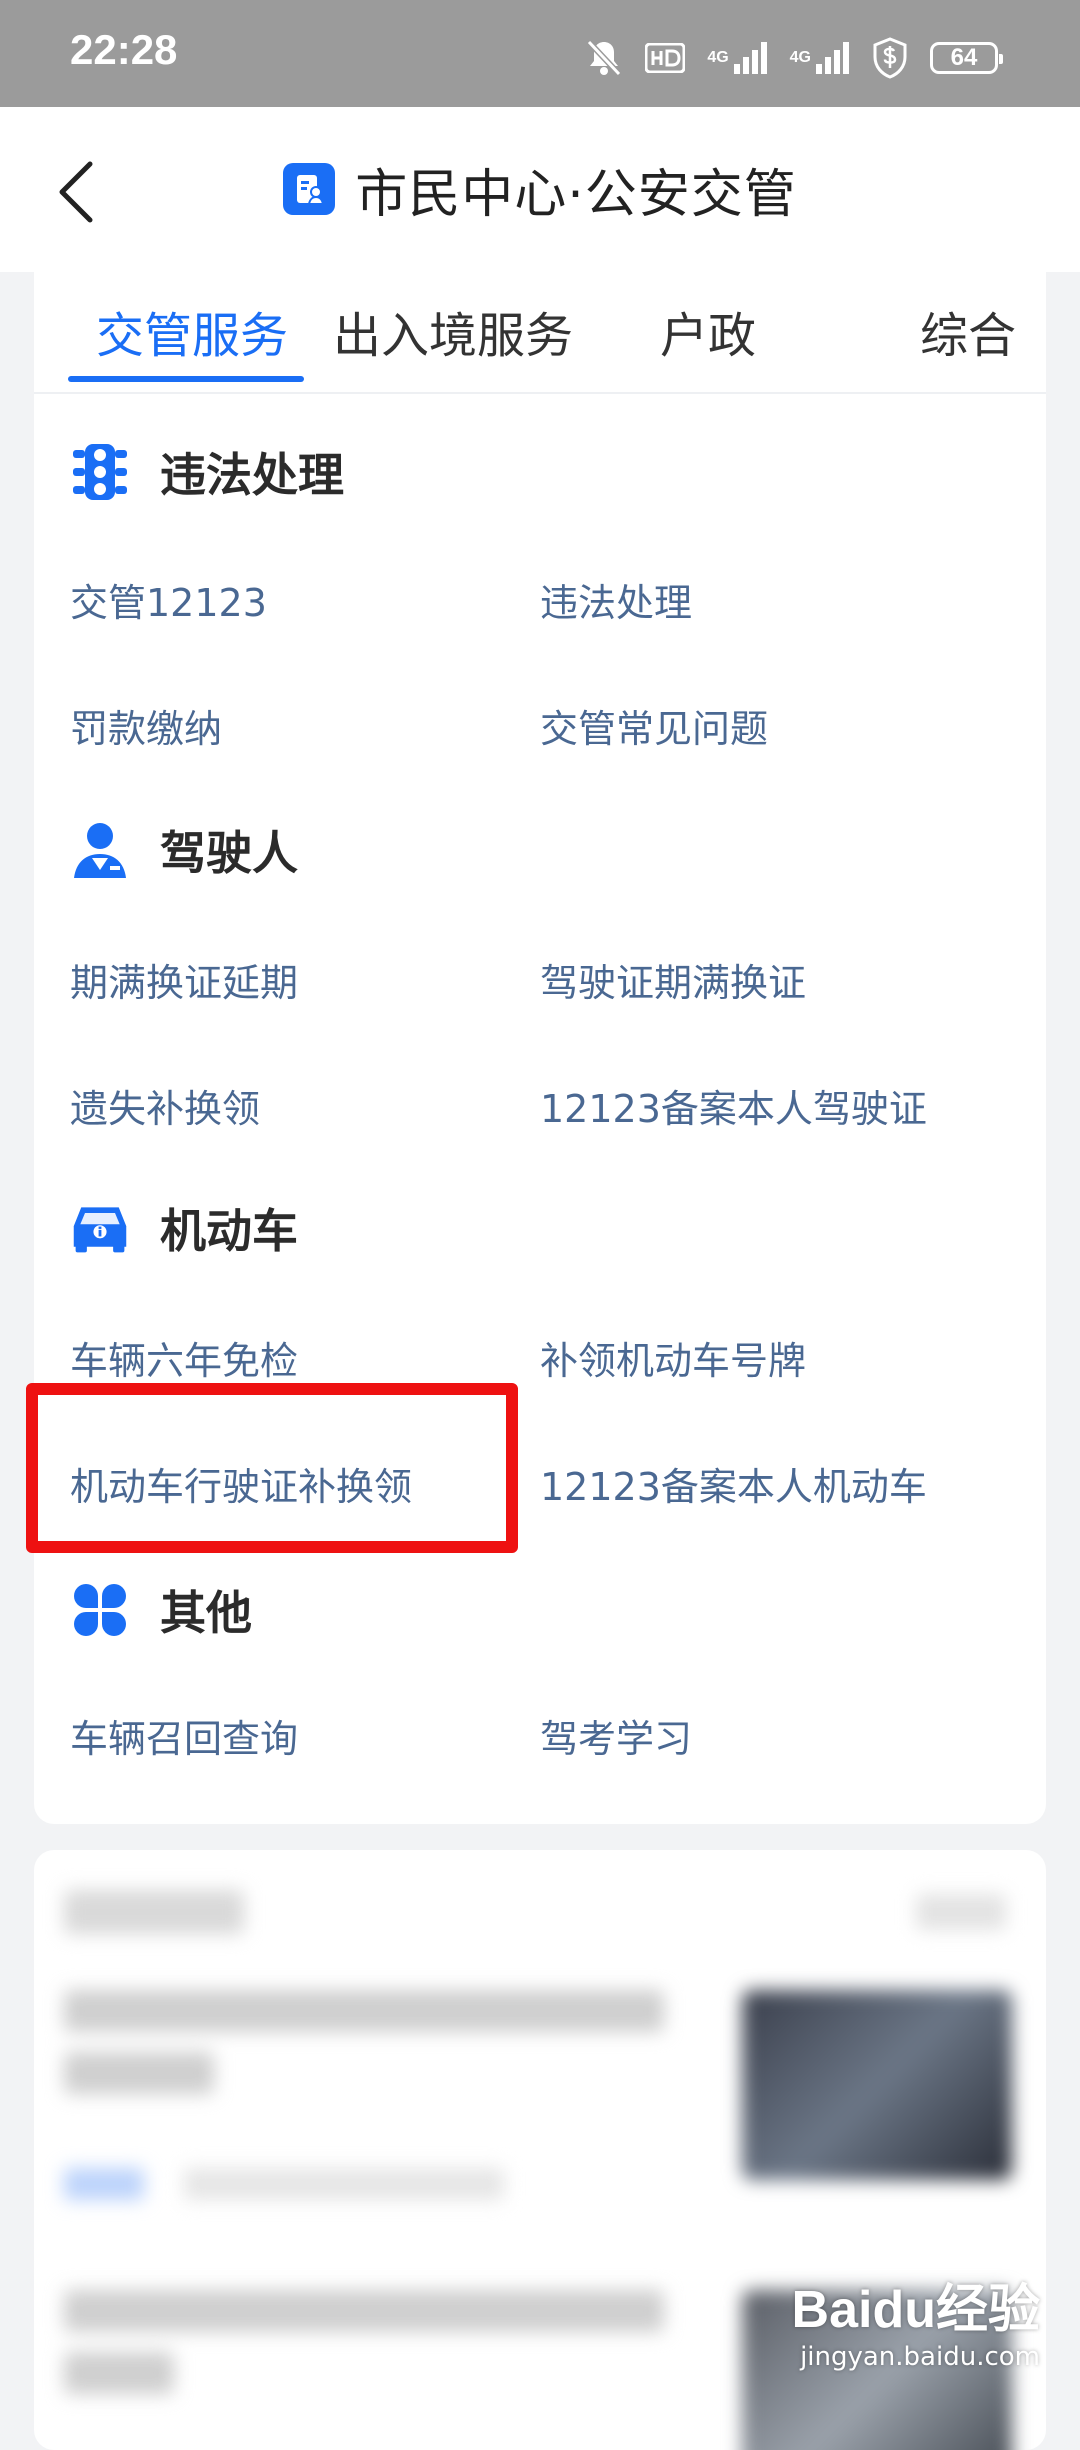 This screenshot has width=1080, height=2450. Describe the element at coordinates (915, 2310) in the screenshot. I see `watermark-brand: Baidu经验` at that location.